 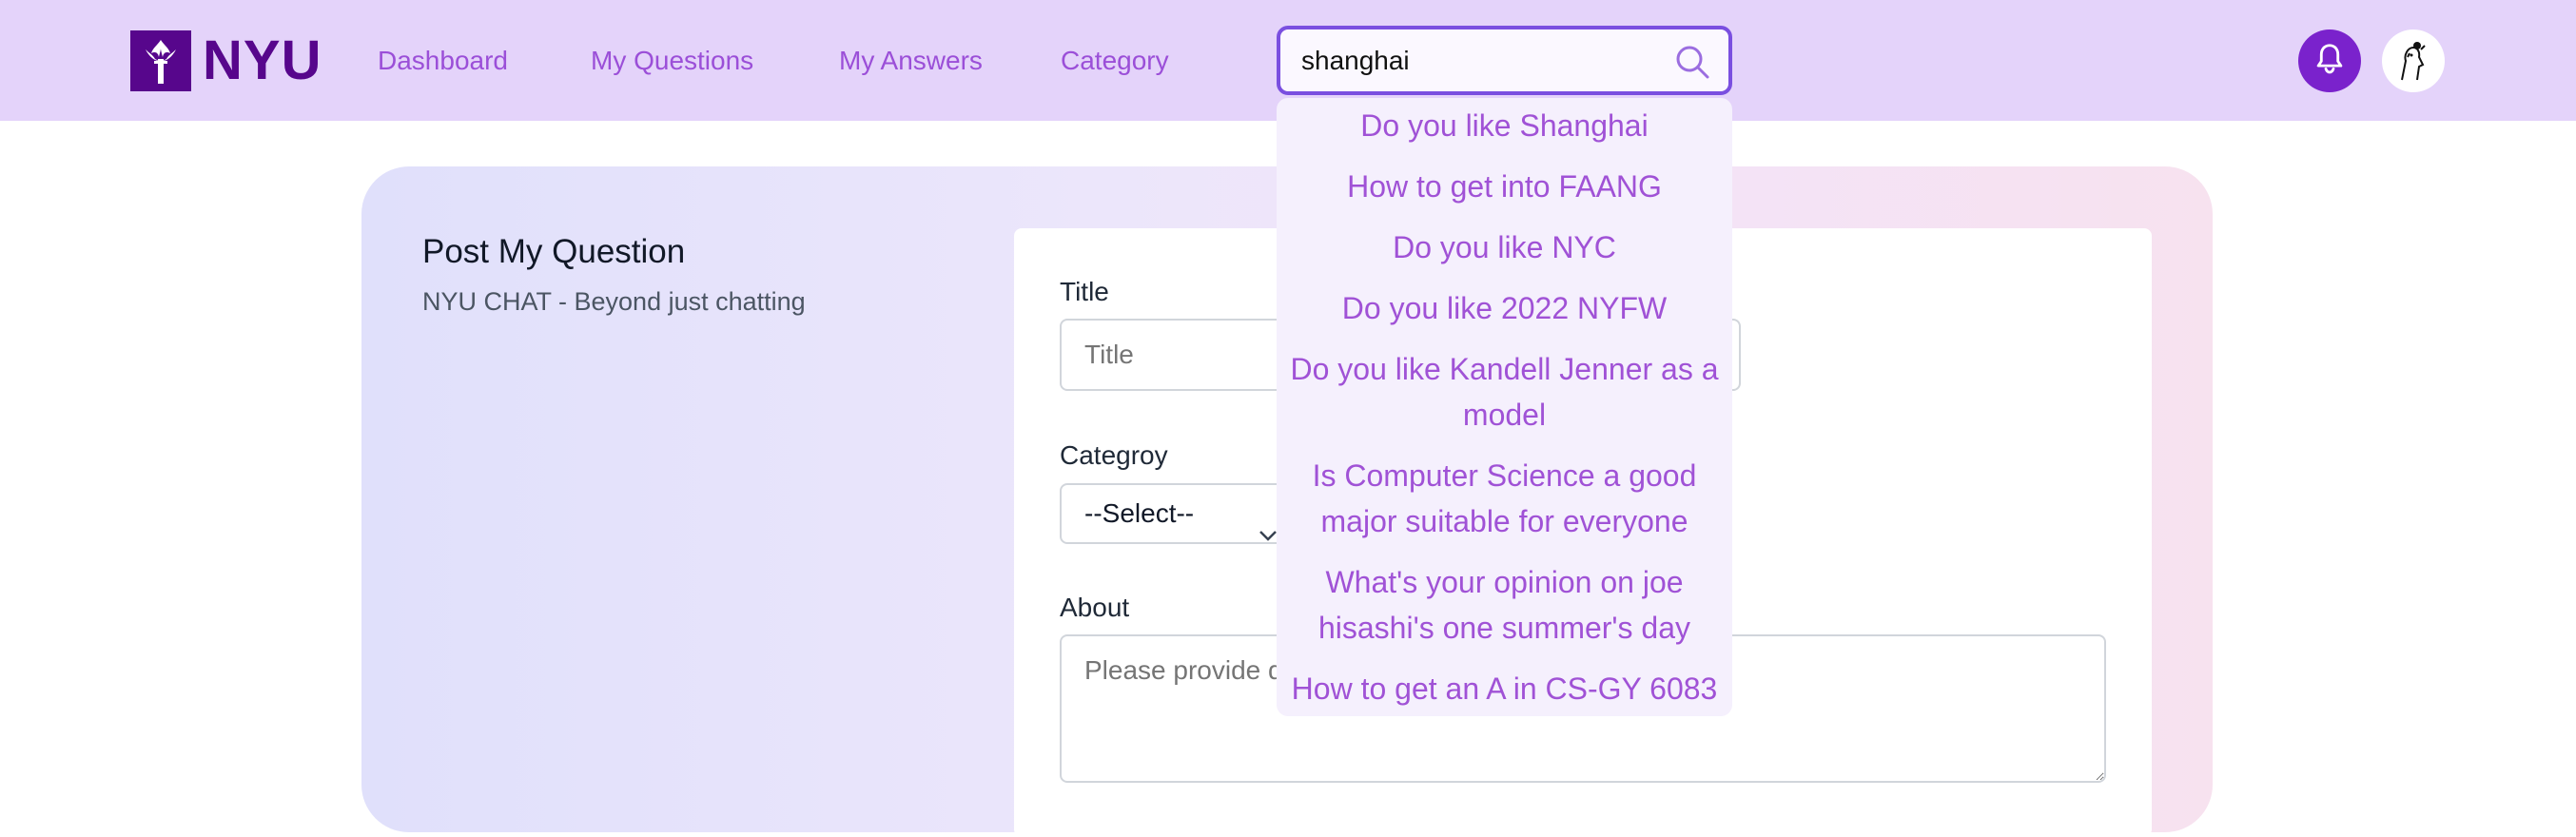 I want to click on category-label: Categroy, so click(x=1114, y=455).